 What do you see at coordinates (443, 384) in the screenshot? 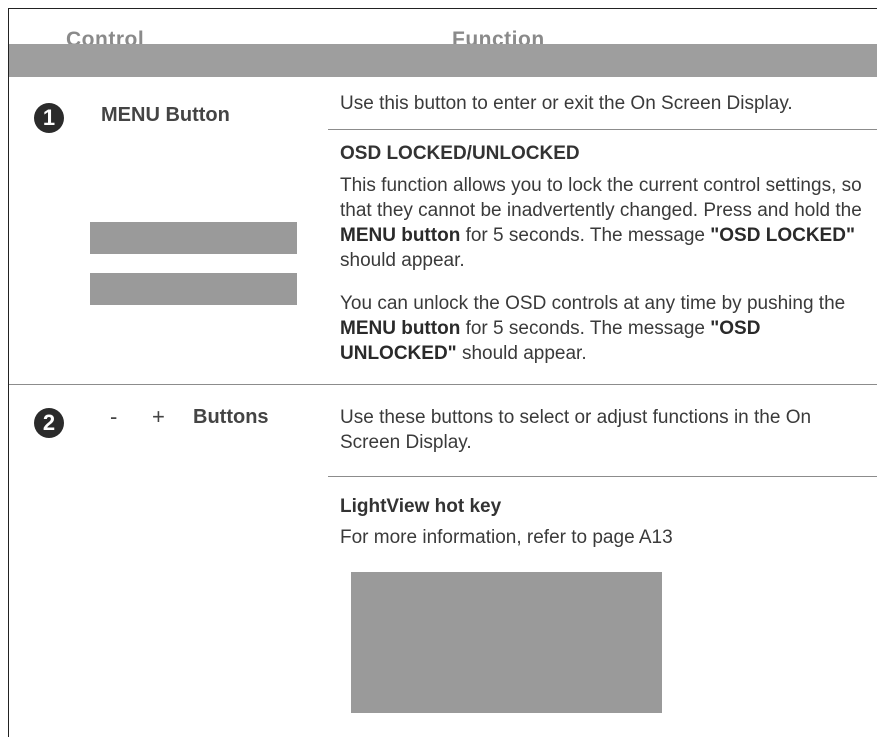
I see `divider-row-separator` at bounding box center [443, 384].